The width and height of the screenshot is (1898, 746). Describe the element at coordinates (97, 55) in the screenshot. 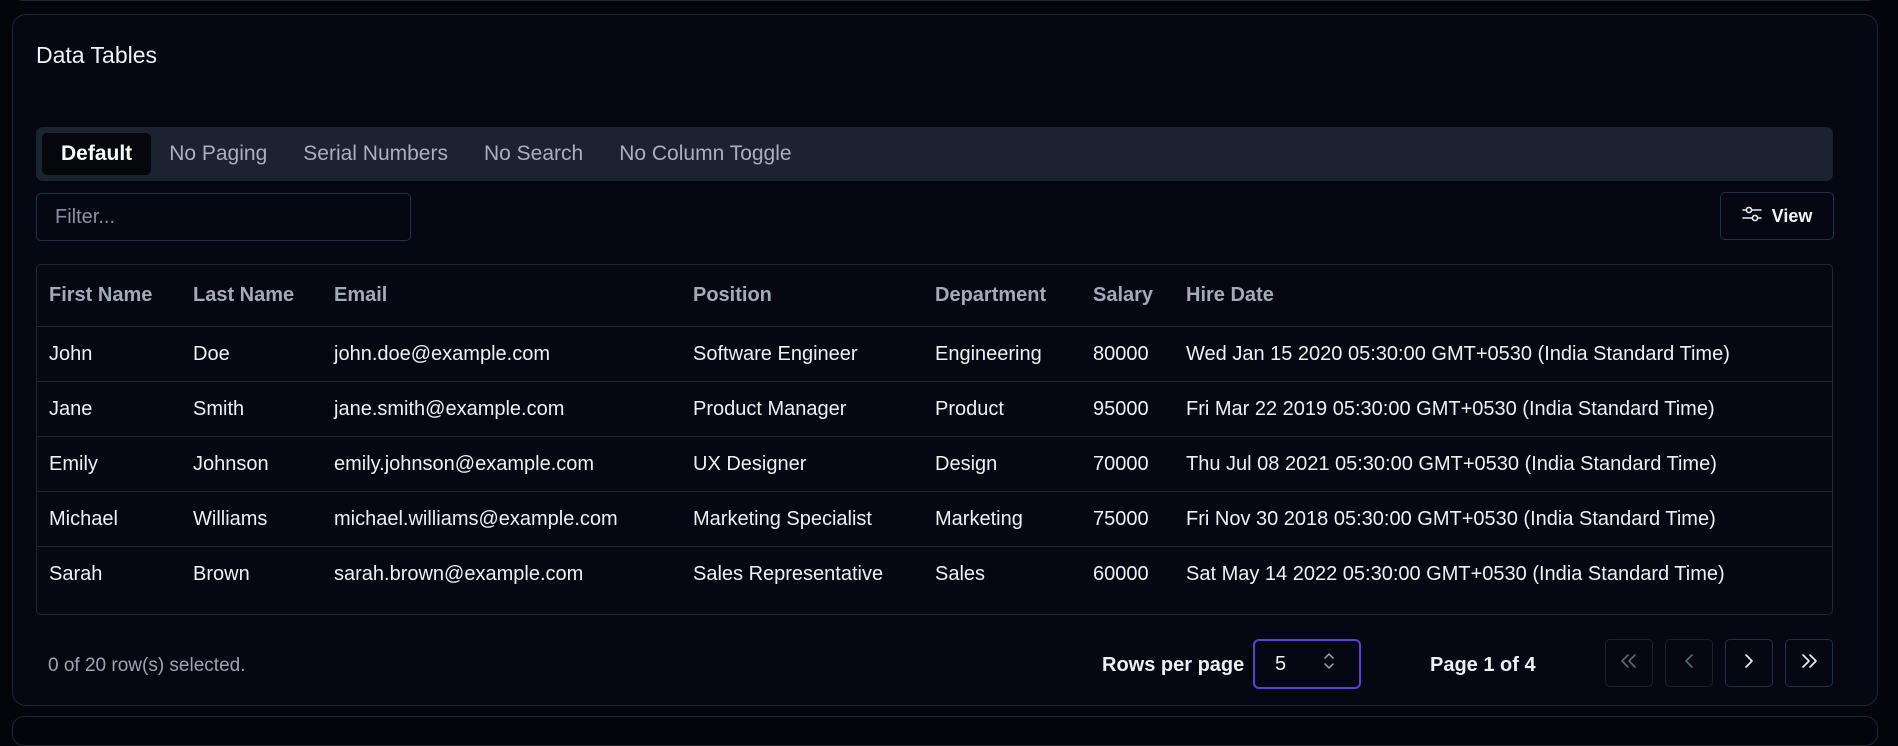

I see `card-title: Data Tables` at that location.